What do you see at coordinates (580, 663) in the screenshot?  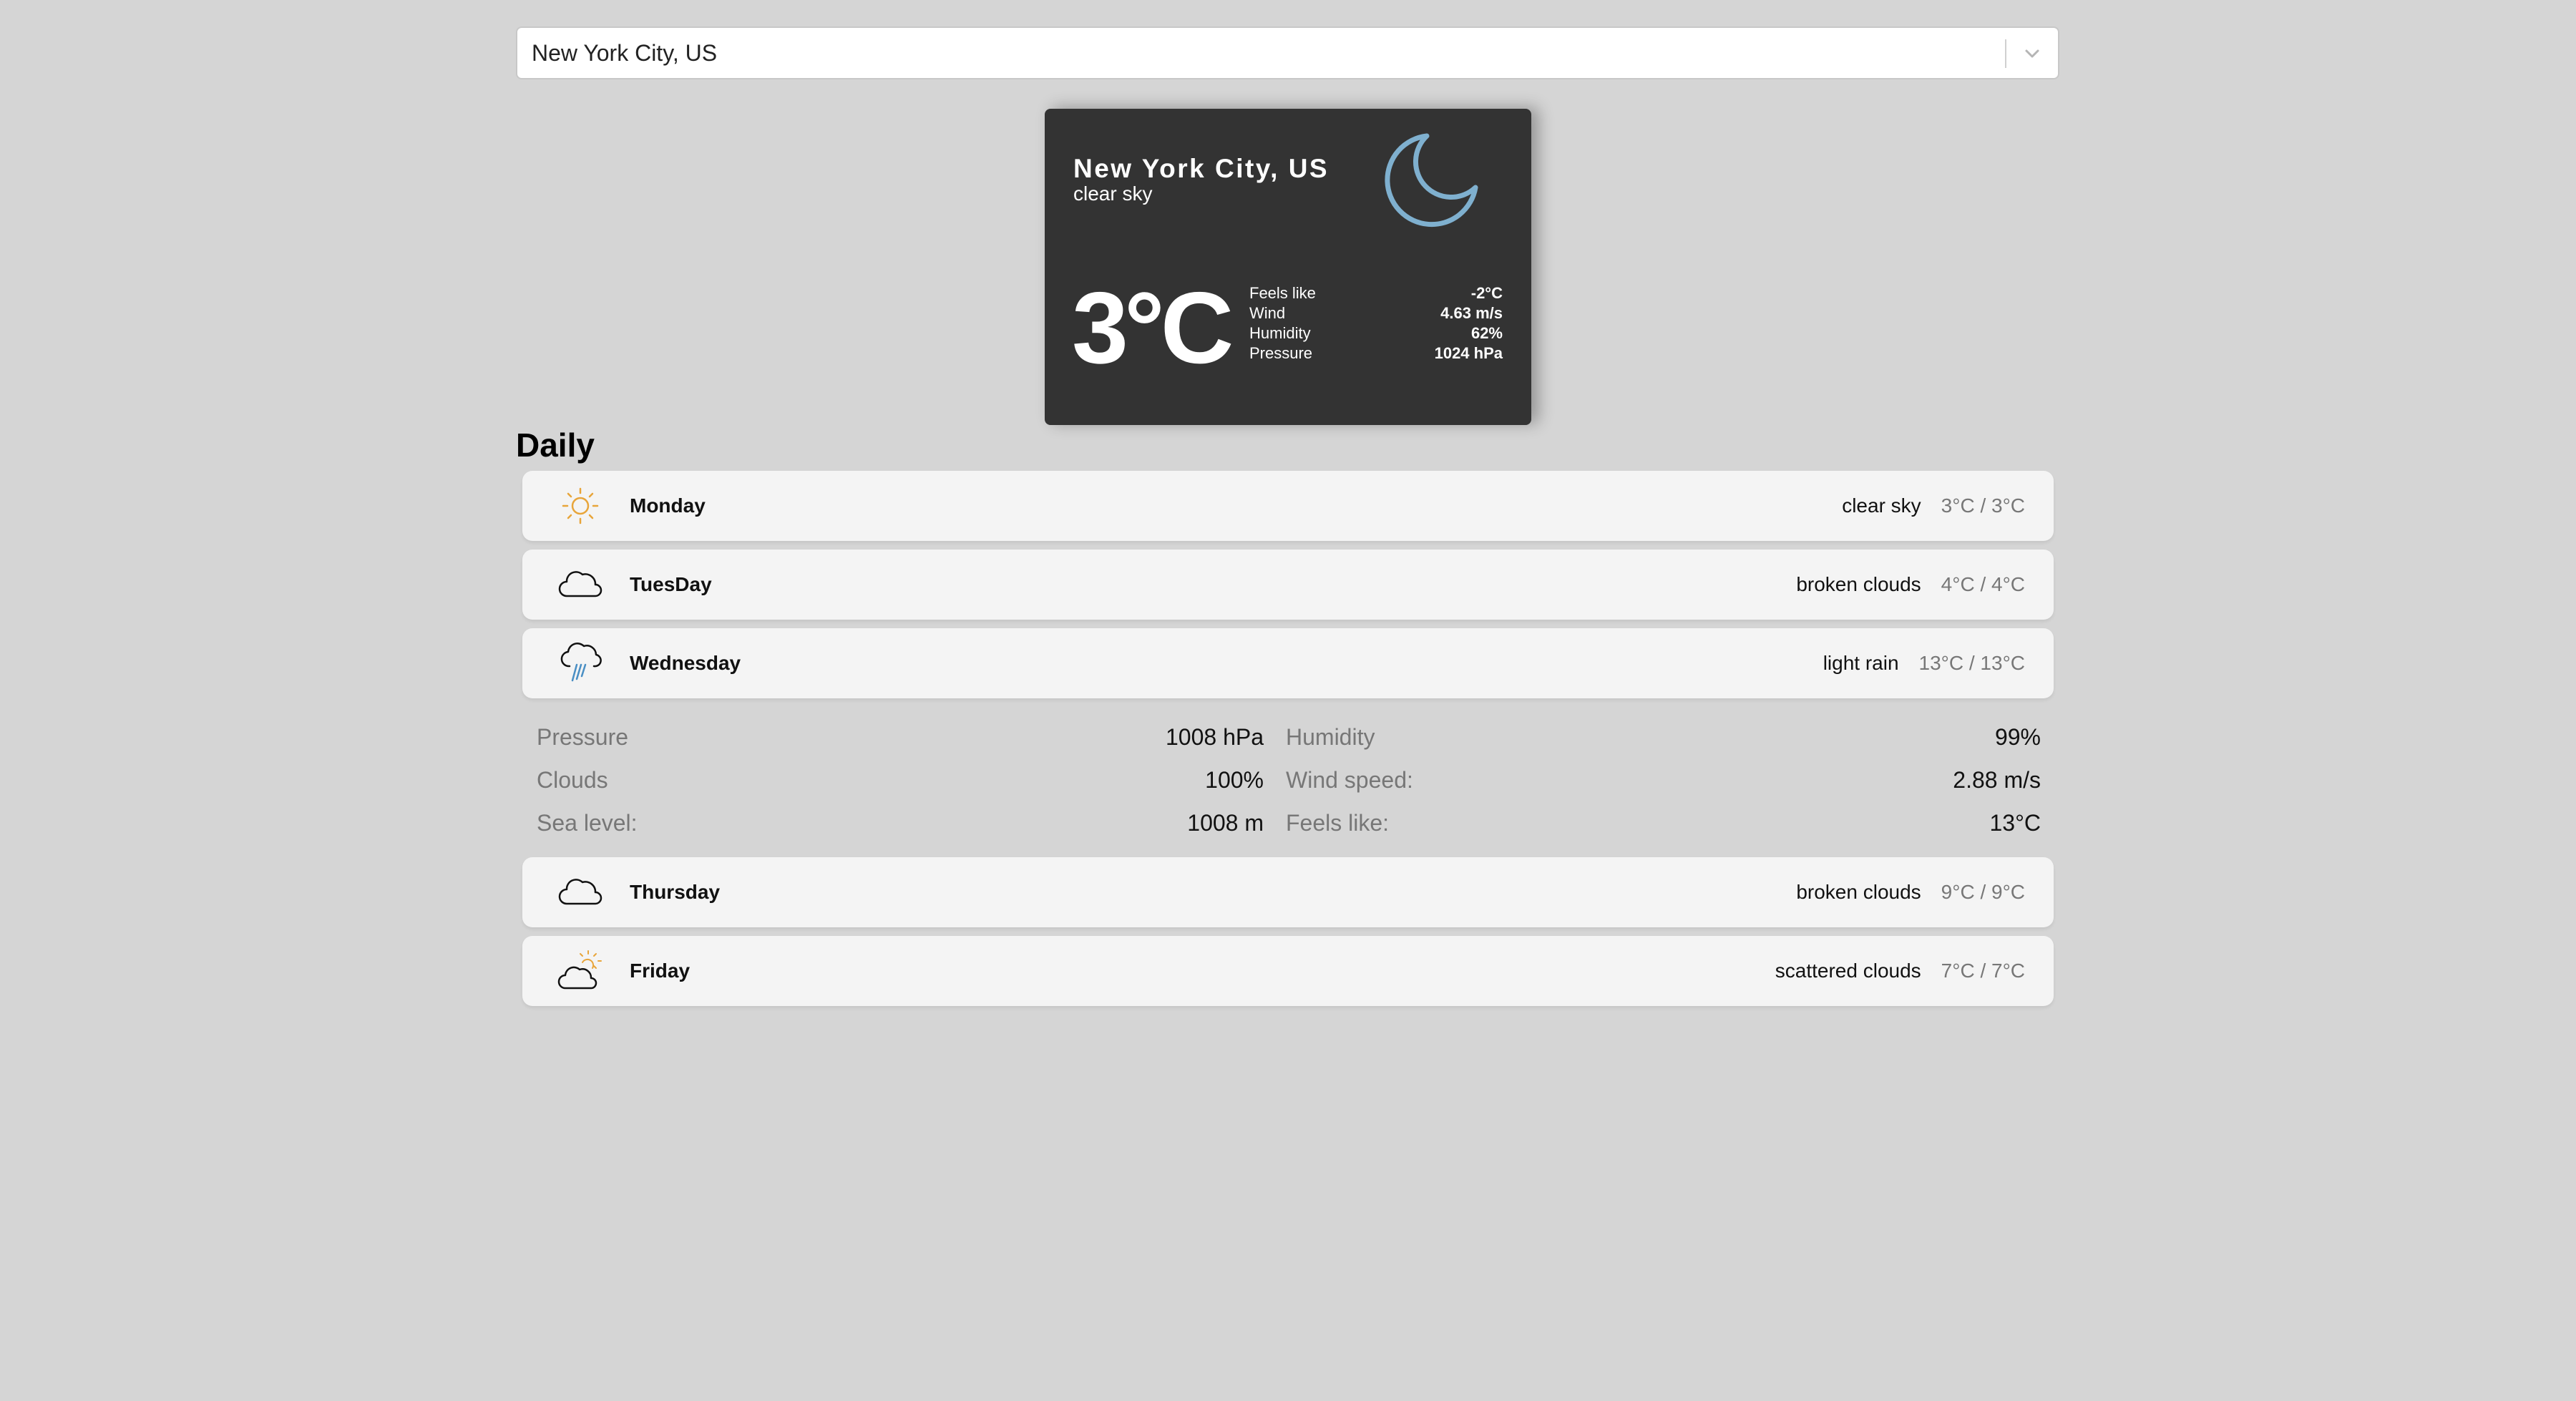 I see `rain-cloud-icon` at bounding box center [580, 663].